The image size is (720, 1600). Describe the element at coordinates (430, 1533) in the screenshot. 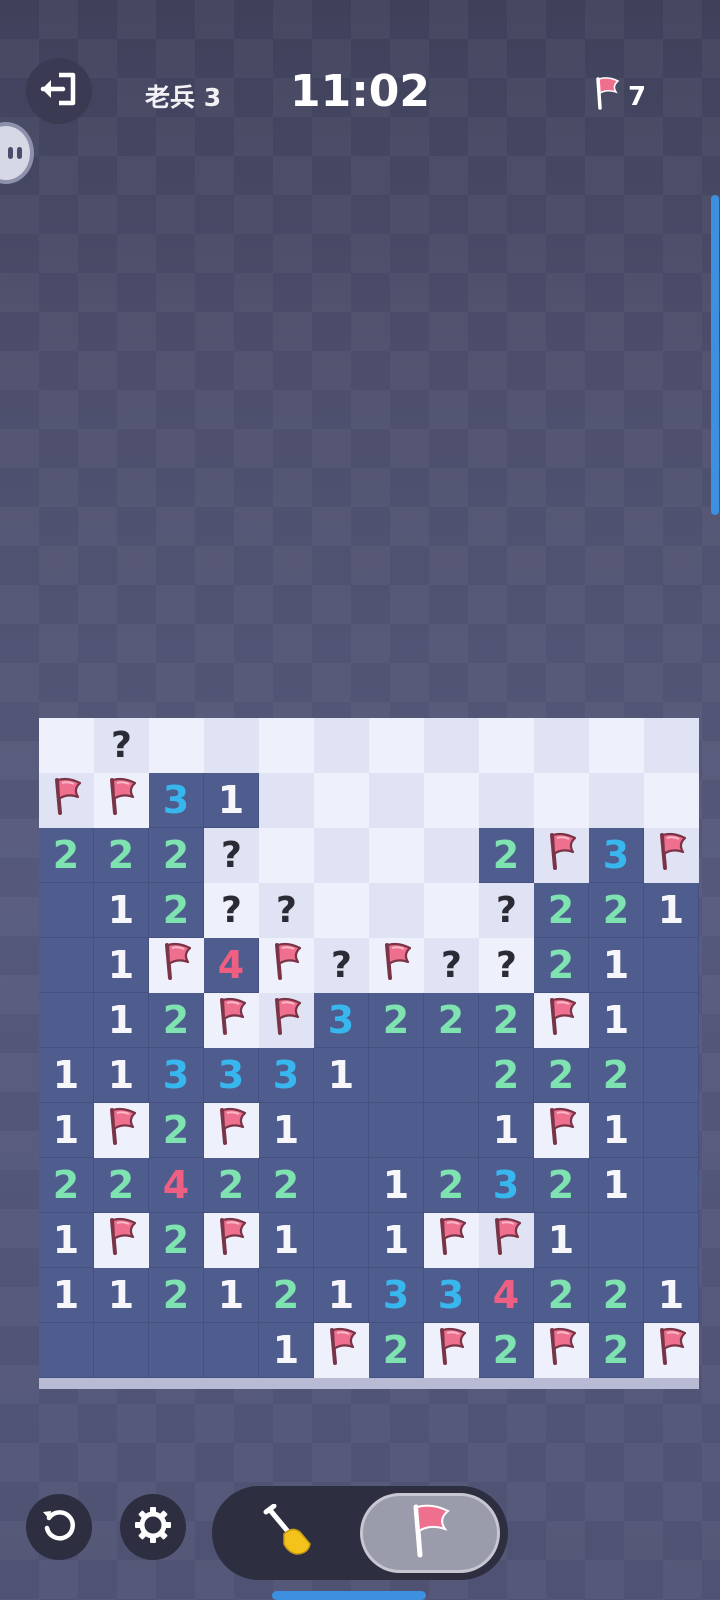

I see `flag-tool-button` at that location.